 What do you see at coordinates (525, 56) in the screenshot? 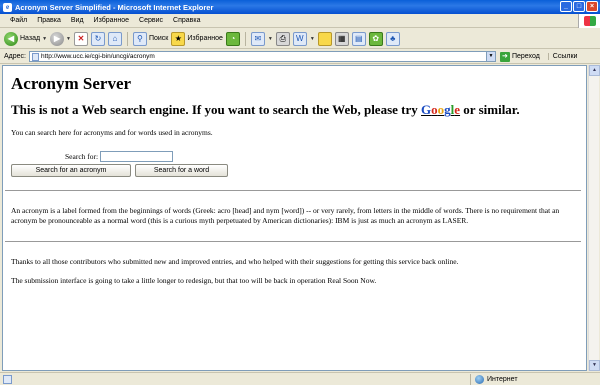
I see `go-label: Переход` at bounding box center [525, 56].